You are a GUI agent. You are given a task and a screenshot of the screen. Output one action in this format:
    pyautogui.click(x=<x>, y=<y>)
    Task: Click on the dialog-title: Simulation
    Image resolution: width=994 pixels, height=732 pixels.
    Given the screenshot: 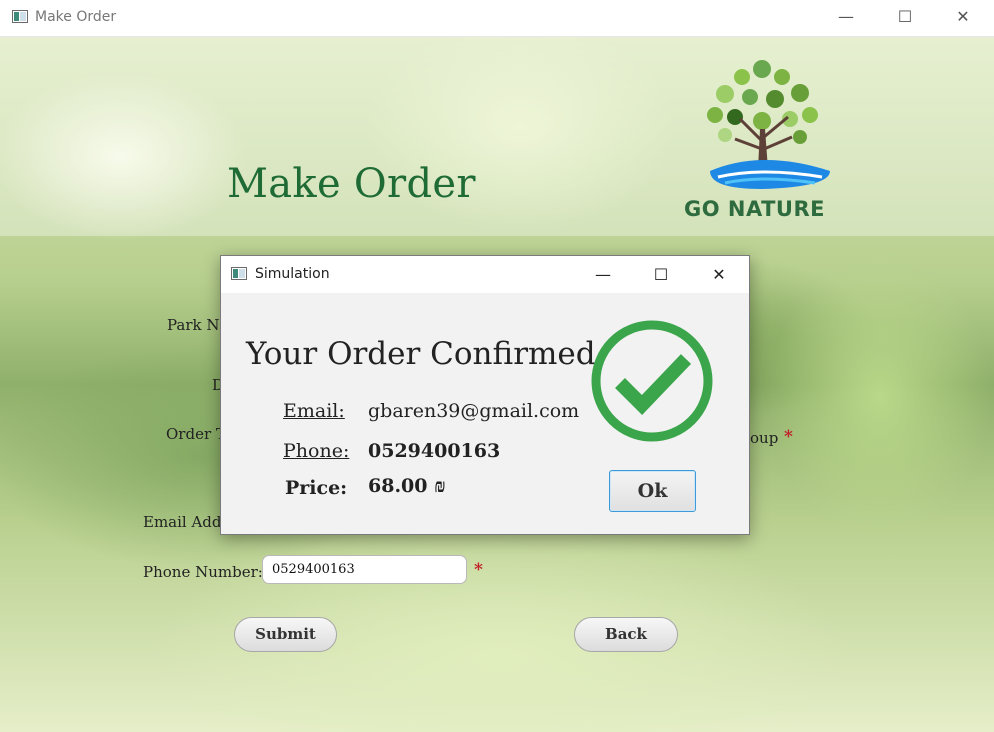 What is the action you would take?
    pyautogui.click(x=292, y=274)
    